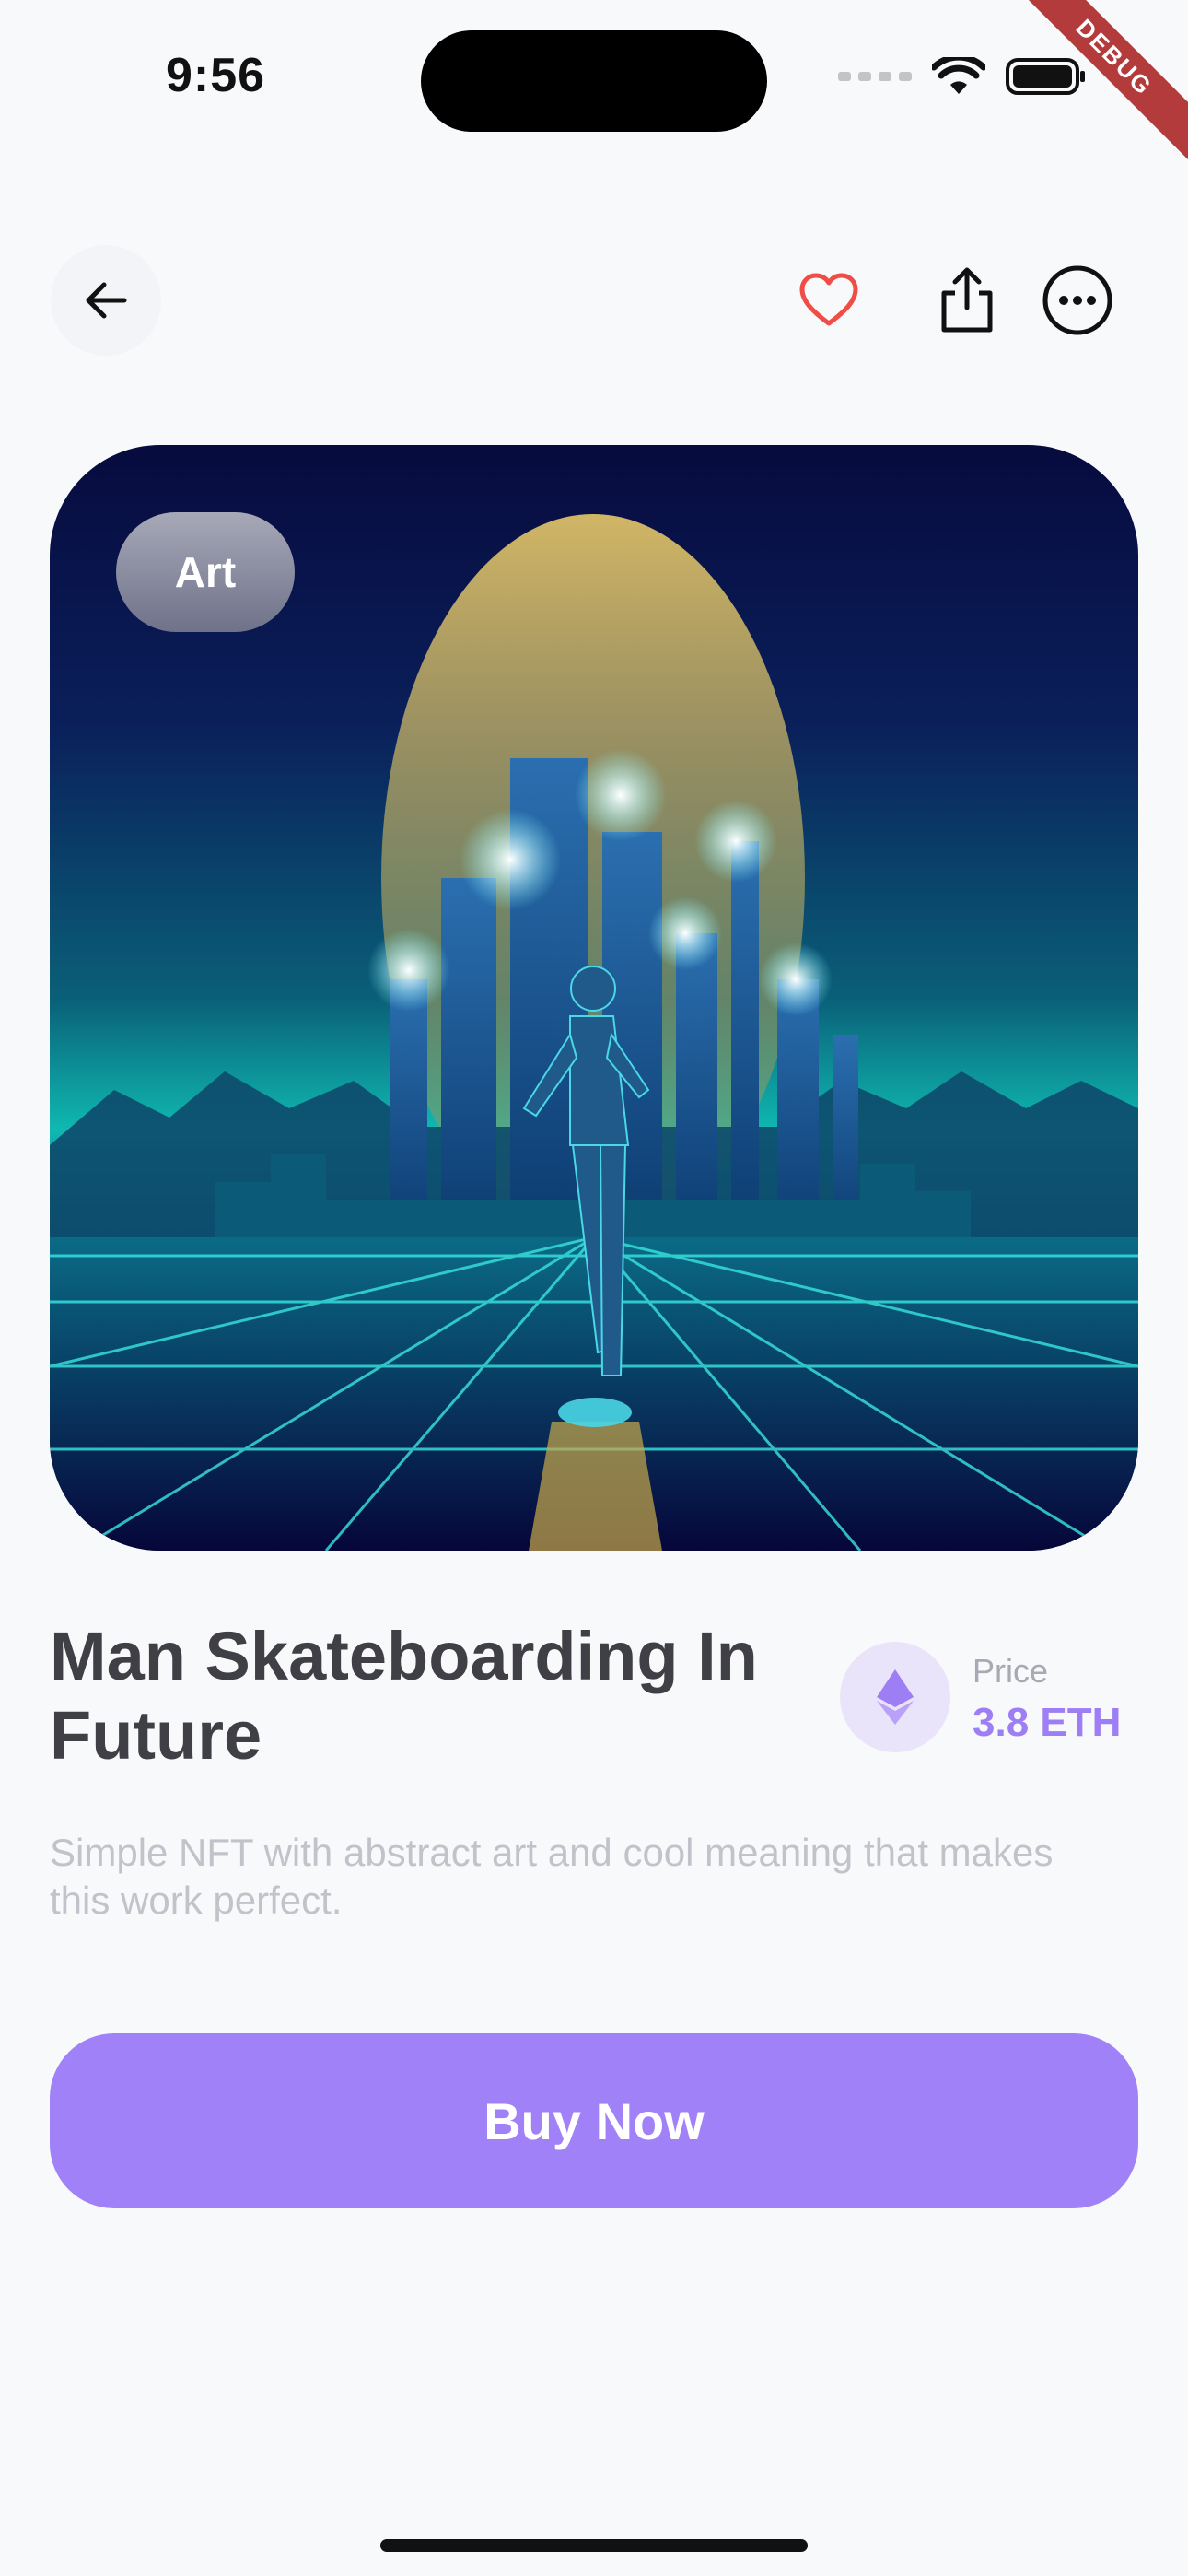 This screenshot has width=1188, height=2576. What do you see at coordinates (1045, 76) in the screenshot?
I see `battery-icon` at bounding box center [1045, 76].